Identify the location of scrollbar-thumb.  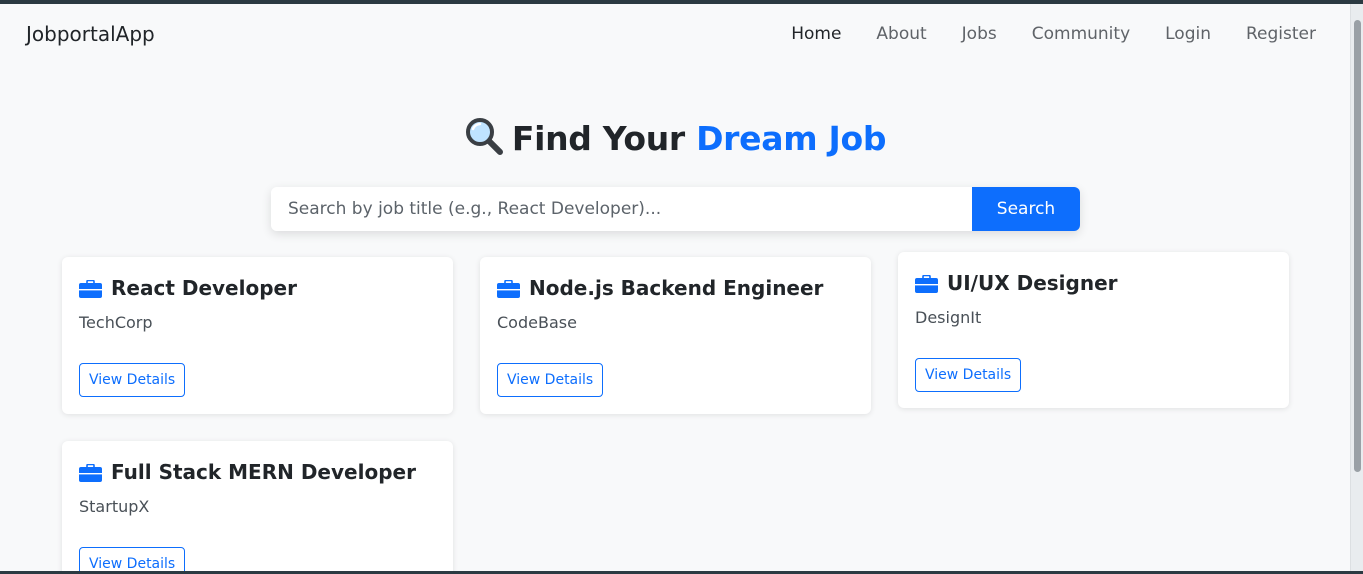
(1357, 246).